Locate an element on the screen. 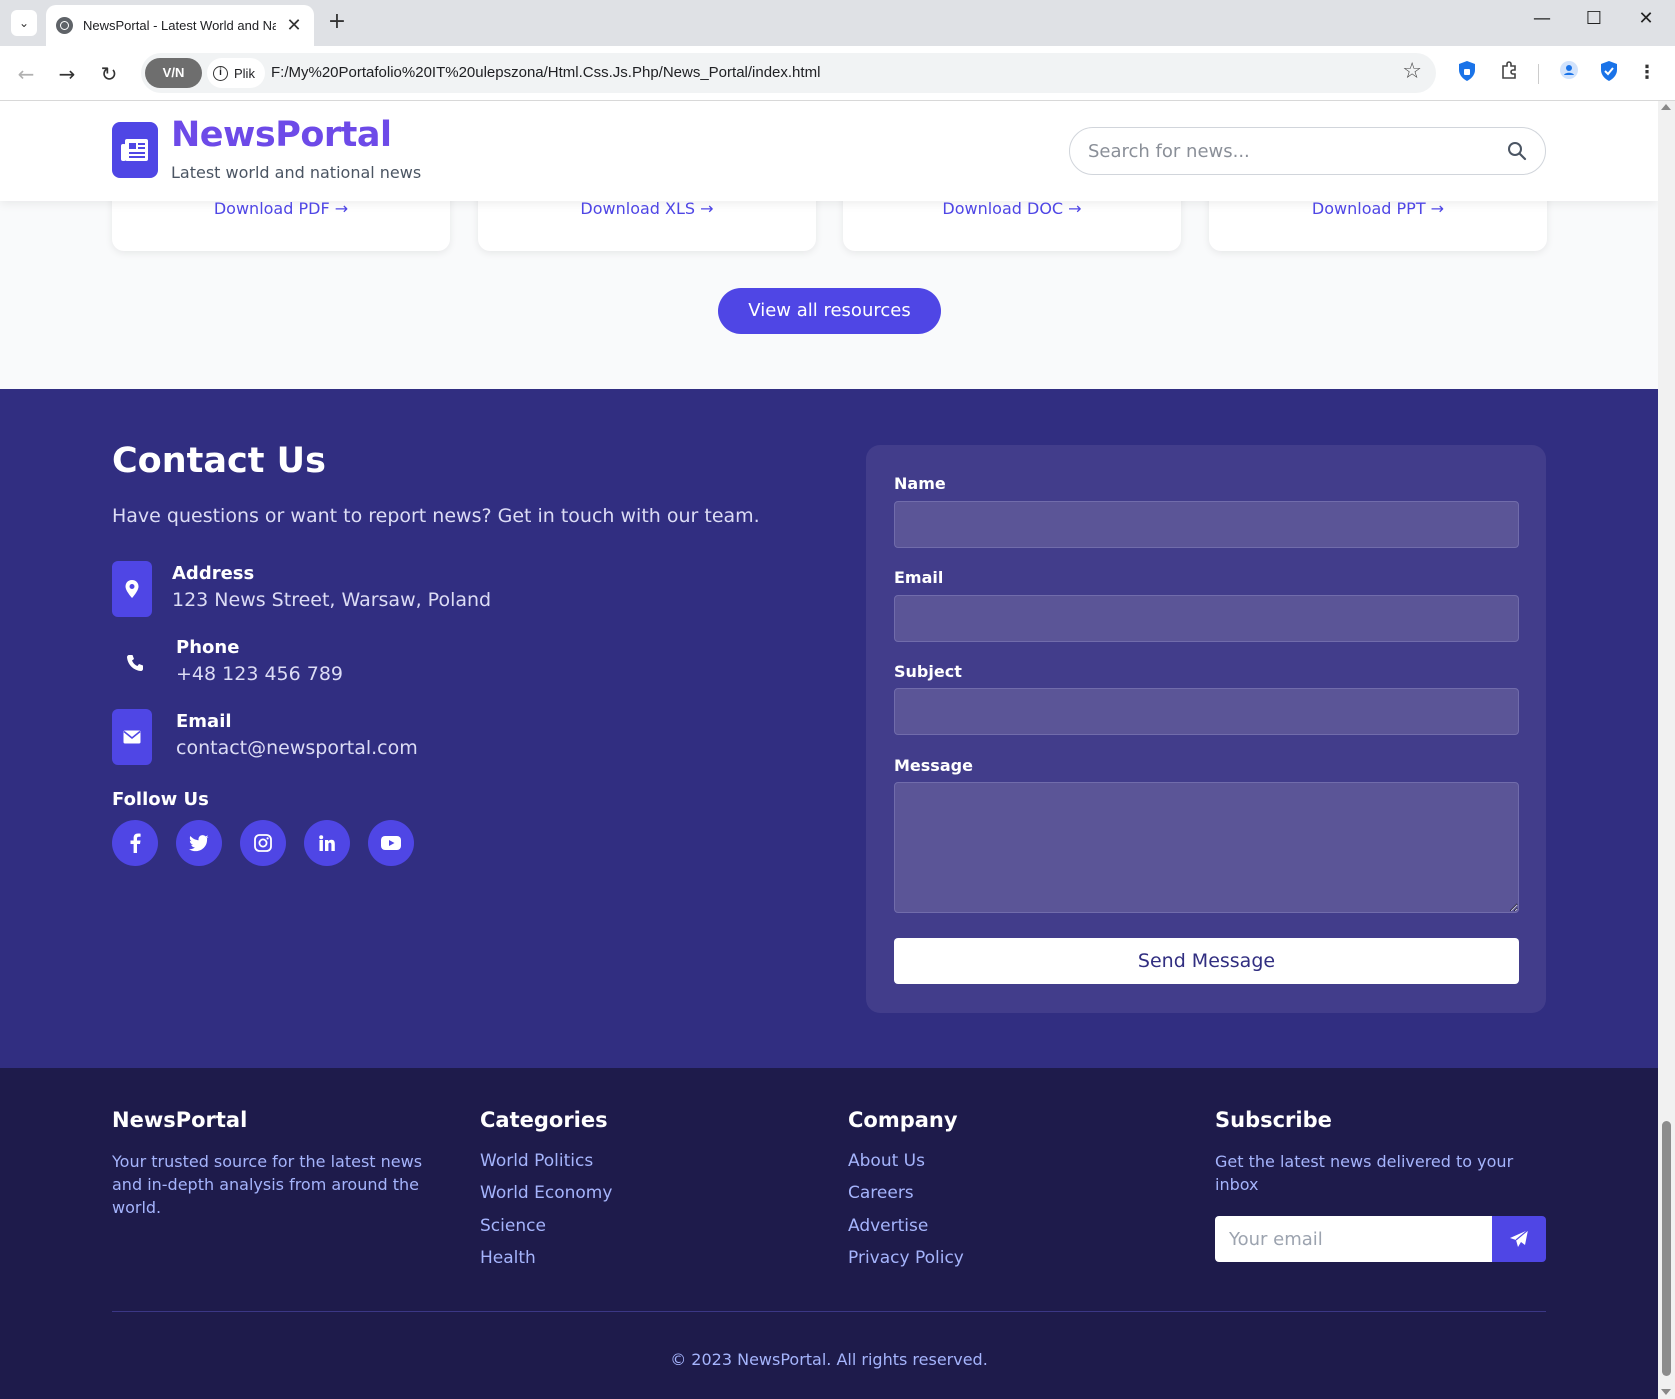 The width and height of the screenshot is (1675, 1399). extensions-puzzle-icon is located at coordinates (1509, 73).